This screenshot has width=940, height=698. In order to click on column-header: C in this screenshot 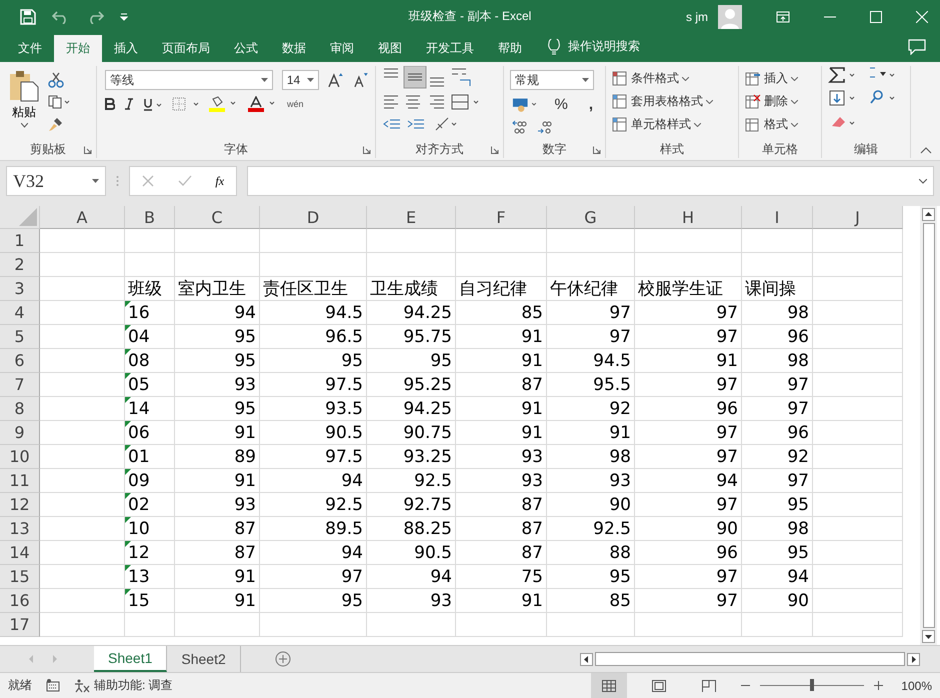, I will do `click(217, 217)`.